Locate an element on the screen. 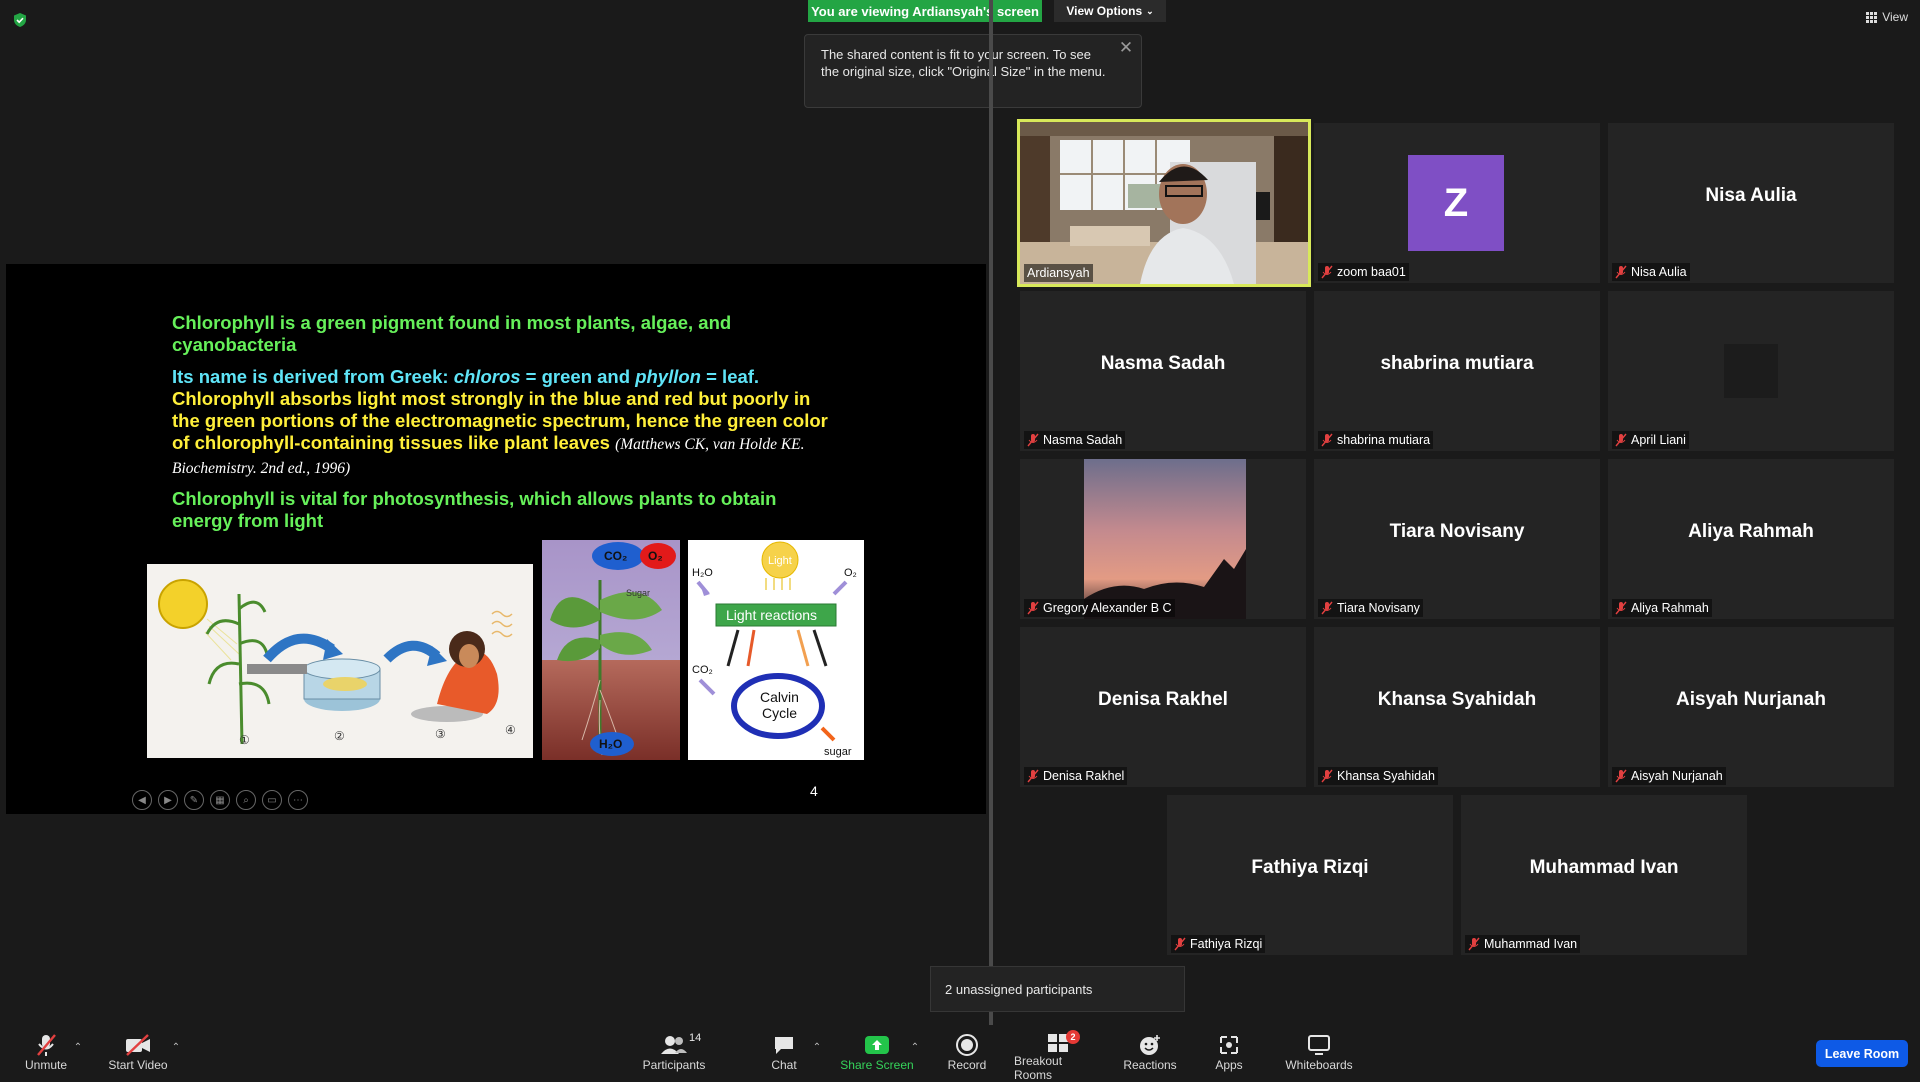  leave-room-button: Leave Room is located at coordinates (1862, 1053).